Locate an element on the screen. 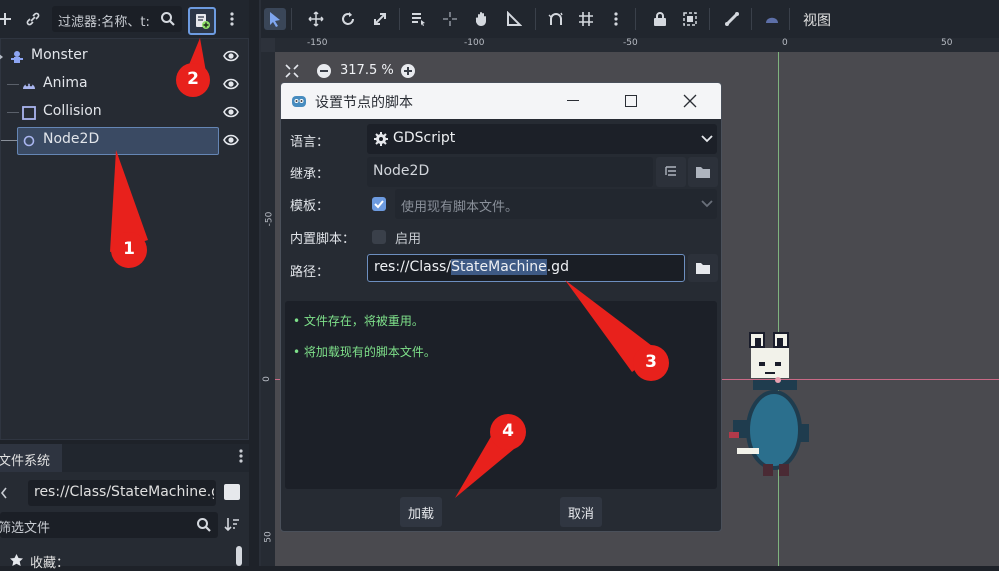 Image resolution: width=999 pixels, height=571 pixels. annotation-number: 2 is located at coordinates (193, 79).